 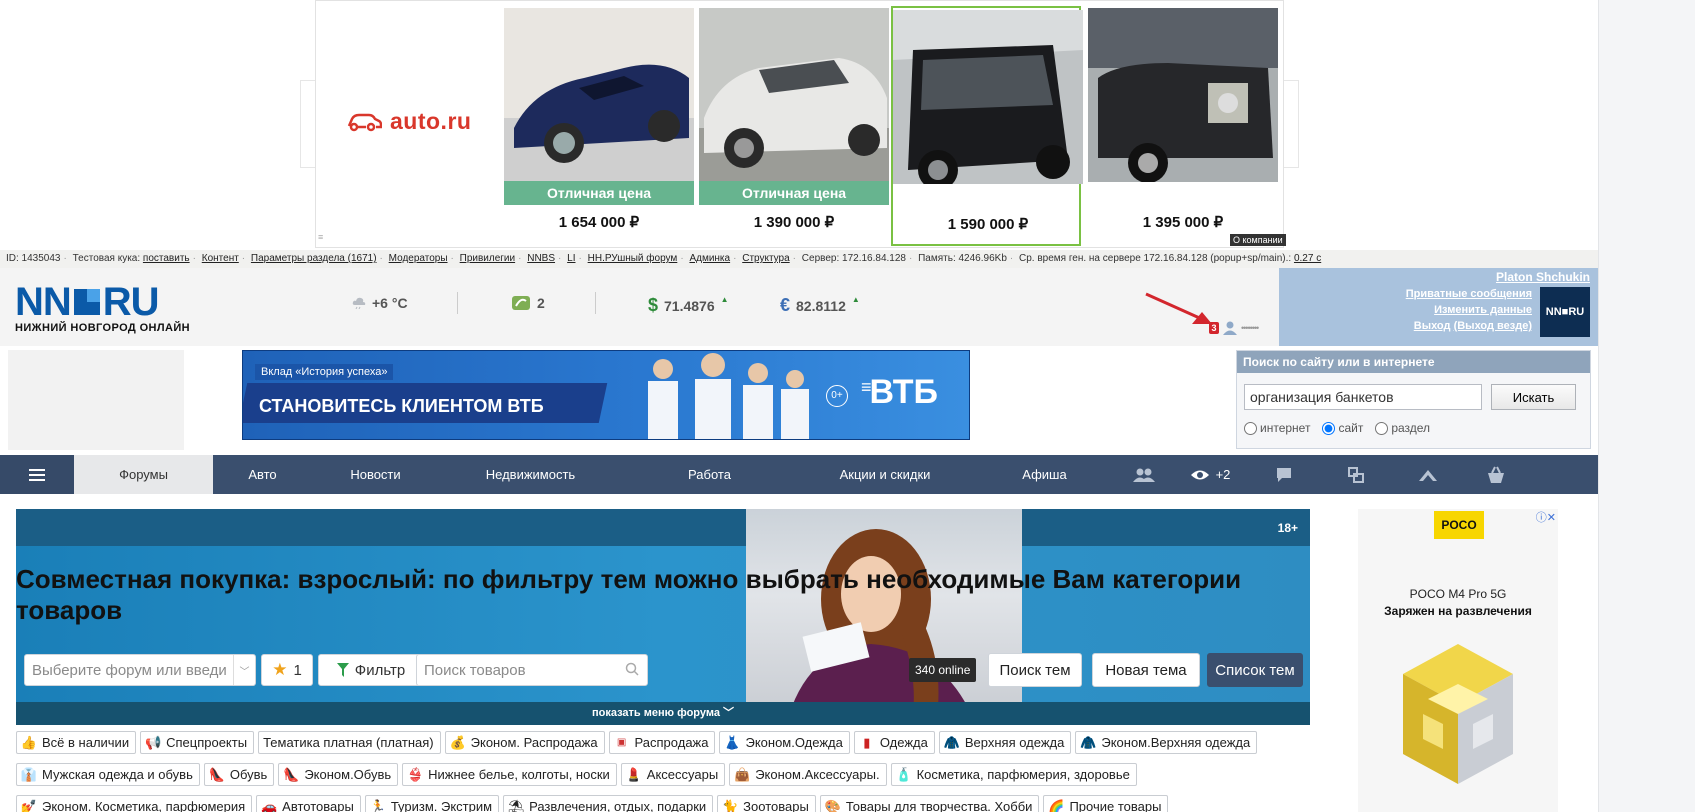 What do you see at coordinates (220, 258) in the screenshot?
I see `debug-content-link: Контент` at bounding box center [220, 258].